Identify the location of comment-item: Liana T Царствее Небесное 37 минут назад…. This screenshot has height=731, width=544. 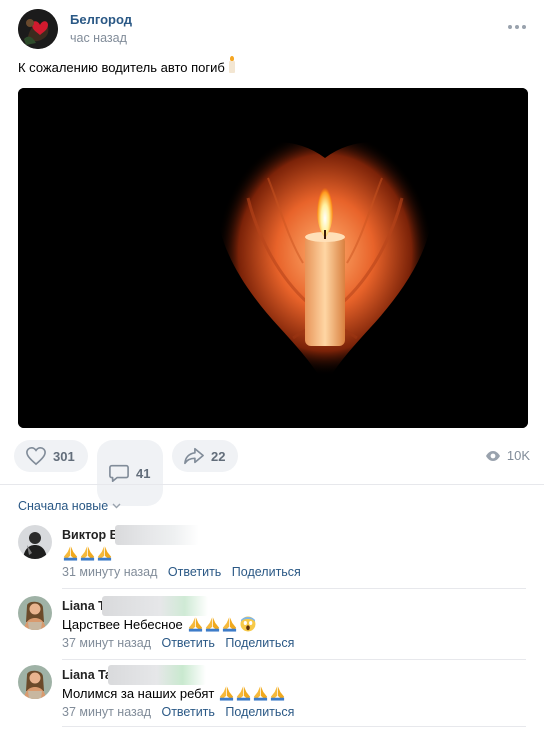
(272, 629).